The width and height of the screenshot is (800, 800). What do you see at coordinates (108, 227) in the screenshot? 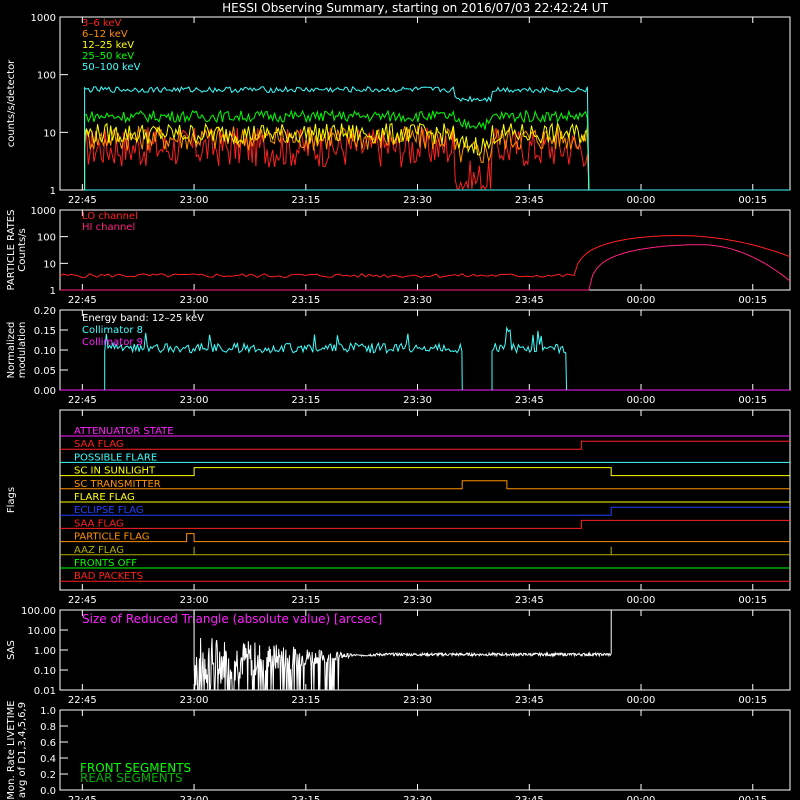
I see `legend-entry: HI channel` at bounding box center [108, 227].